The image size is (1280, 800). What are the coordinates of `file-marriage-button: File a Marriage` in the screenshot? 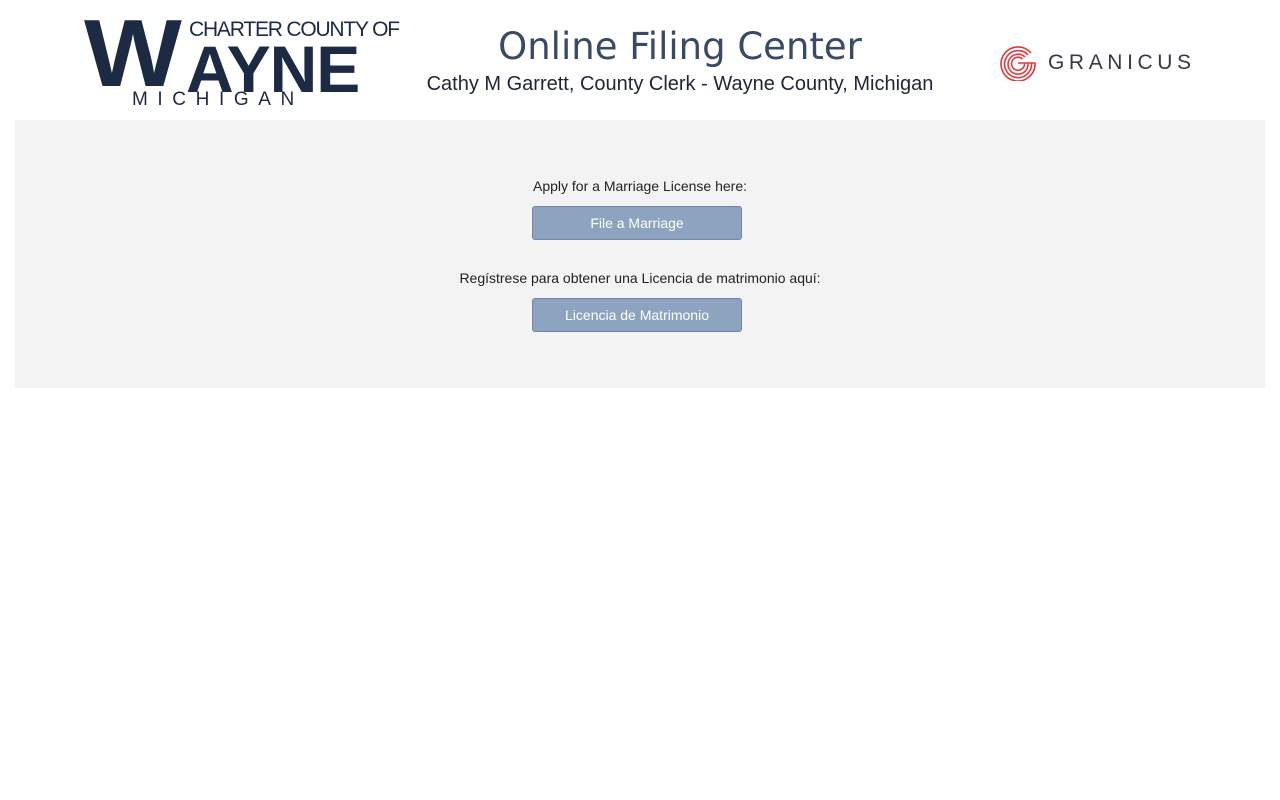 It's located at (637, 223).